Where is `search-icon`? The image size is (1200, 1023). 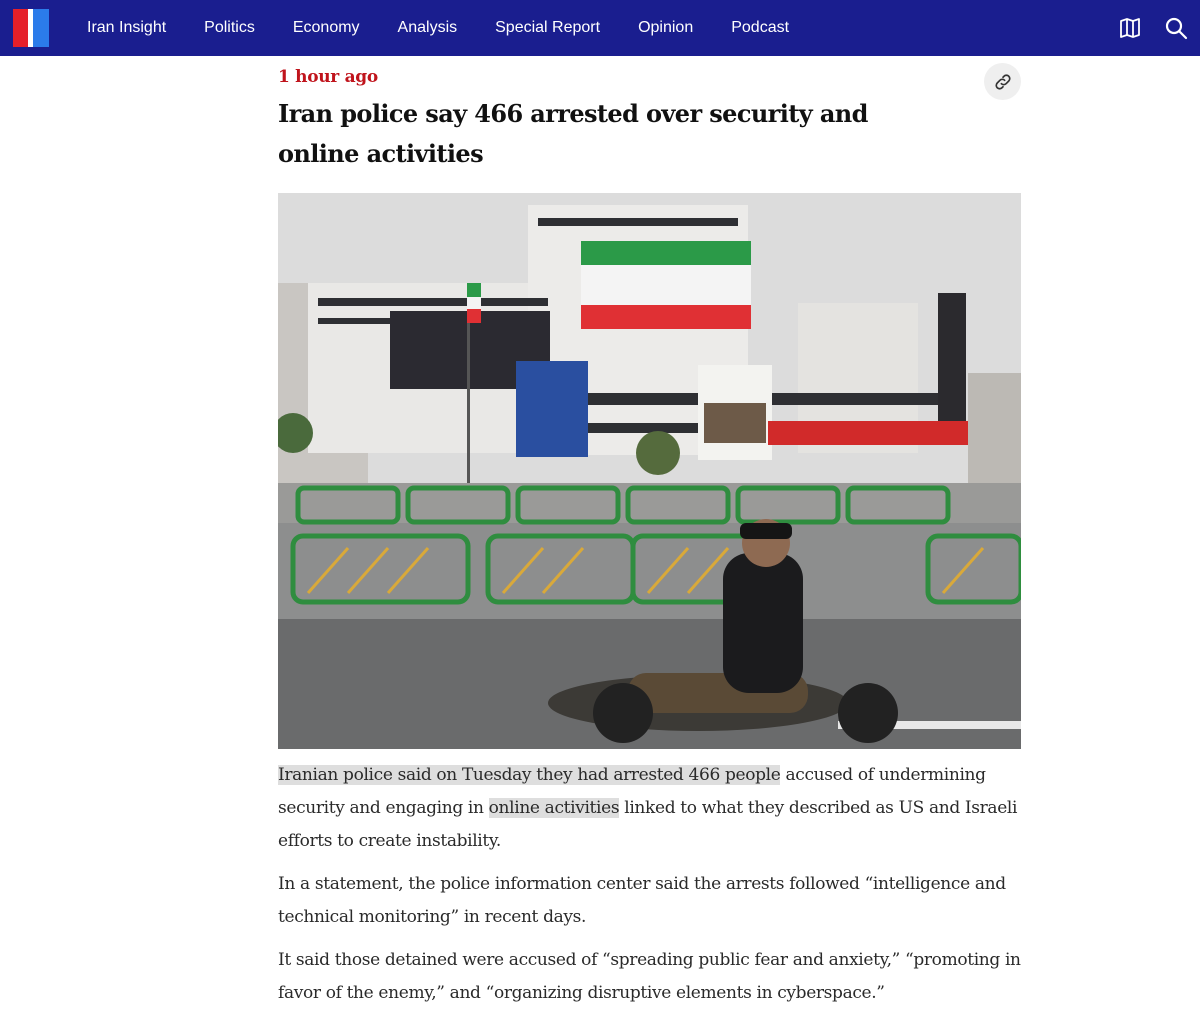
search-icon is located at coordinates (1176, 28).